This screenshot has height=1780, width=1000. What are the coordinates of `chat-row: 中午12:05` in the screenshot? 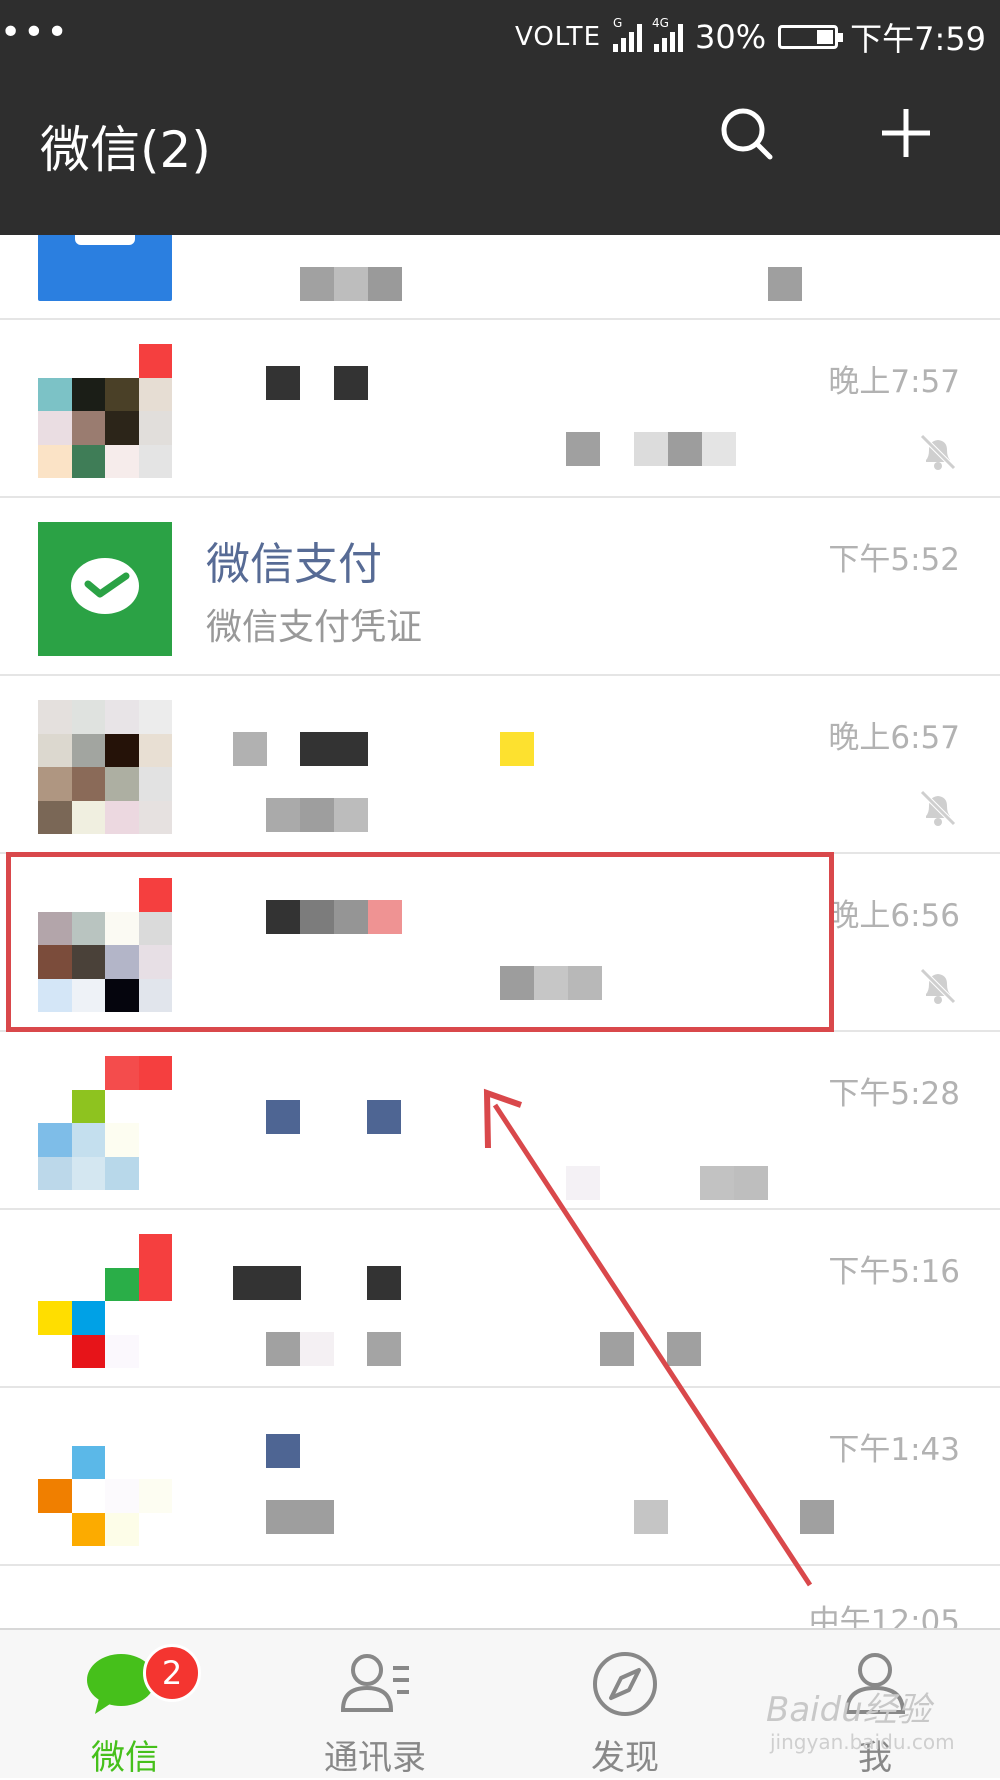 It's located at (500, 1603).